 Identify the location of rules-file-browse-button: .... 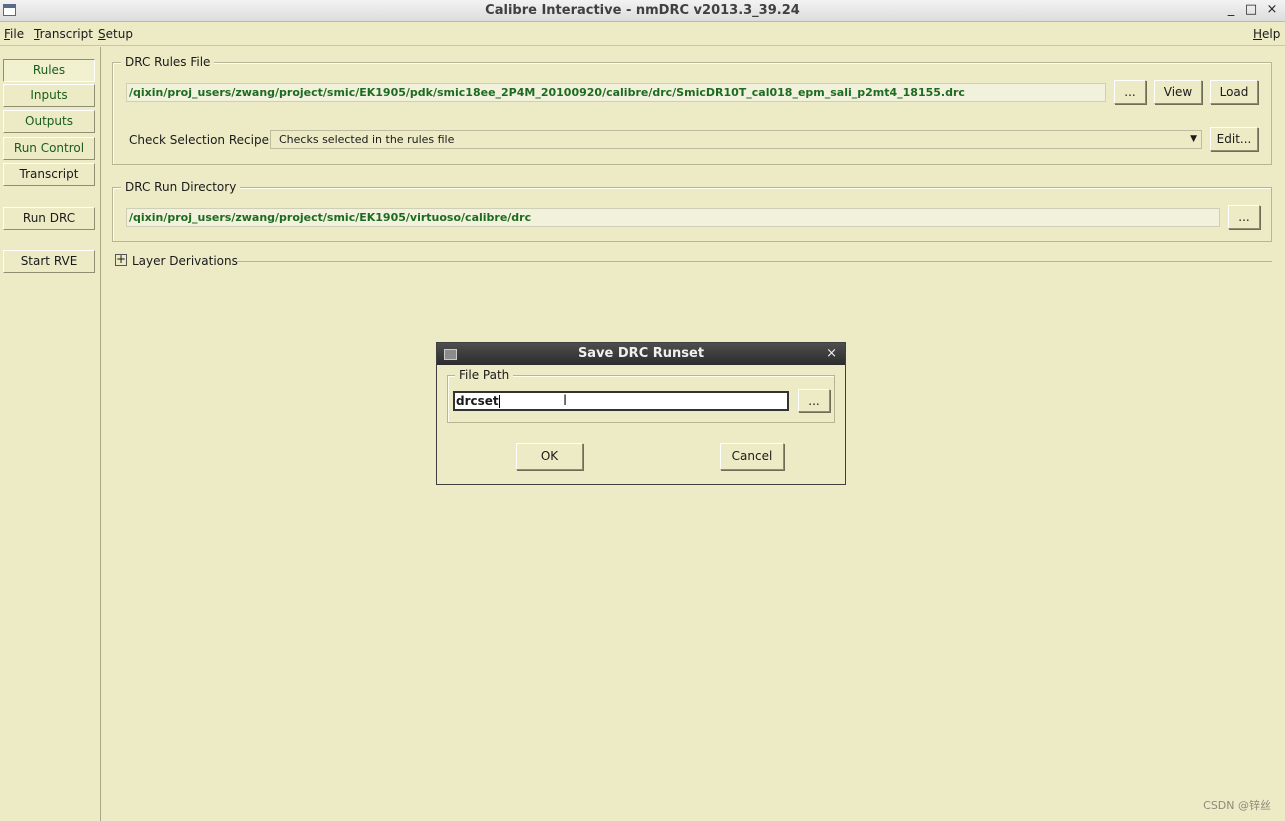
(1130, 92).